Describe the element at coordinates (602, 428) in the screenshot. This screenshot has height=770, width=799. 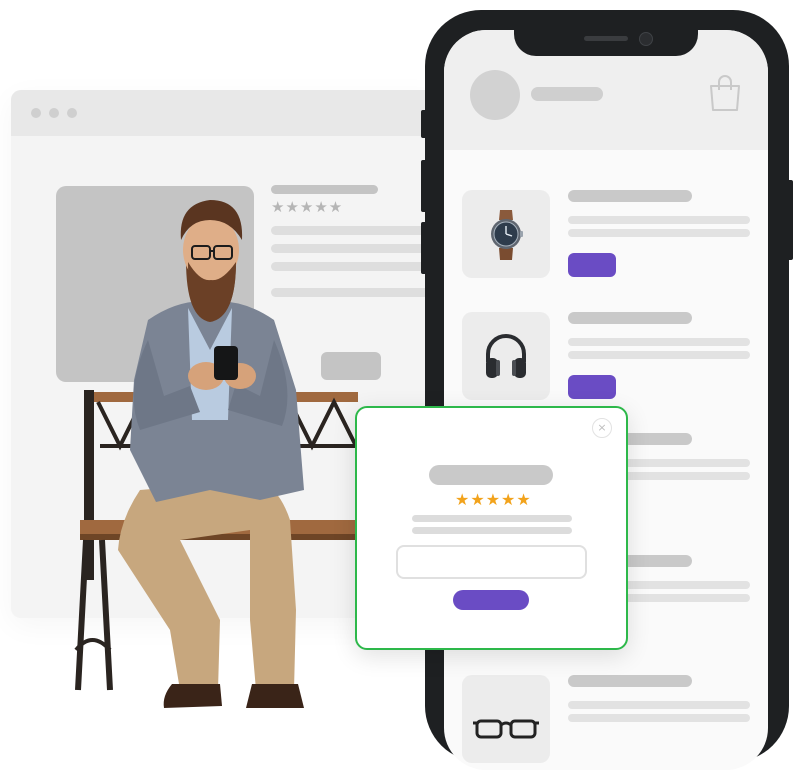
I see `close-icon: ×` at that location.